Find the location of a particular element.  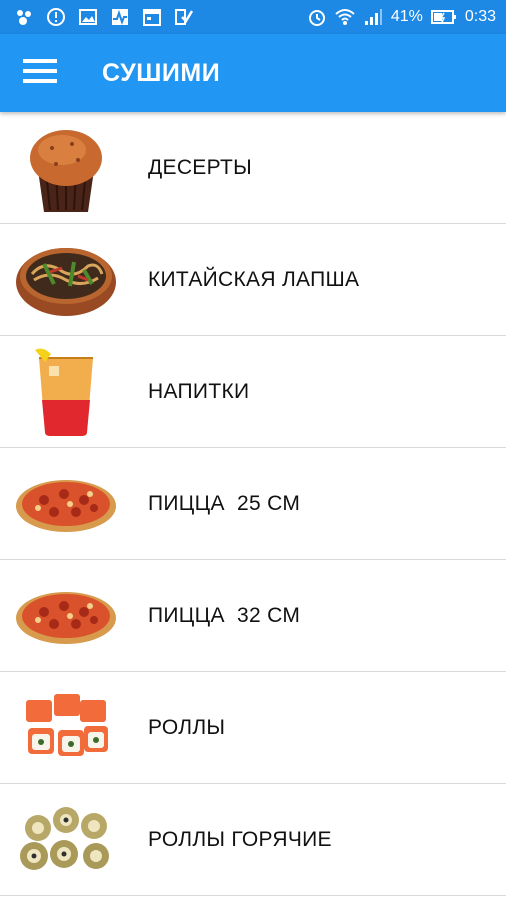

hamburger-menu-icon is located at coordinates (40, 73).